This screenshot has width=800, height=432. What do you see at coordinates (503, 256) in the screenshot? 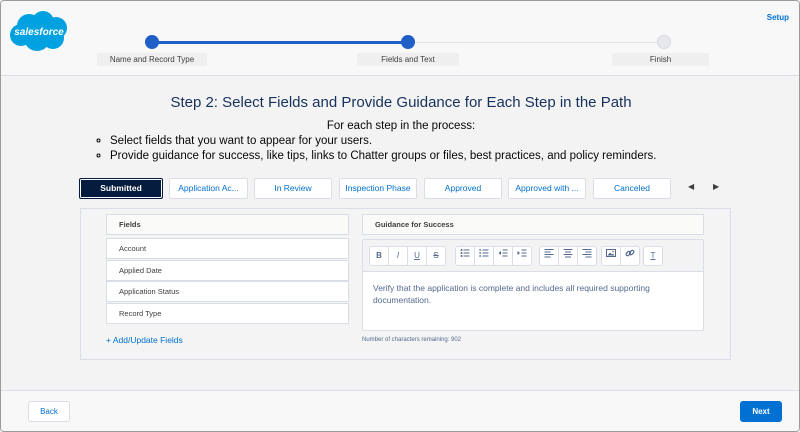
I see `outdent-icon` at bounding box center [503, 256].